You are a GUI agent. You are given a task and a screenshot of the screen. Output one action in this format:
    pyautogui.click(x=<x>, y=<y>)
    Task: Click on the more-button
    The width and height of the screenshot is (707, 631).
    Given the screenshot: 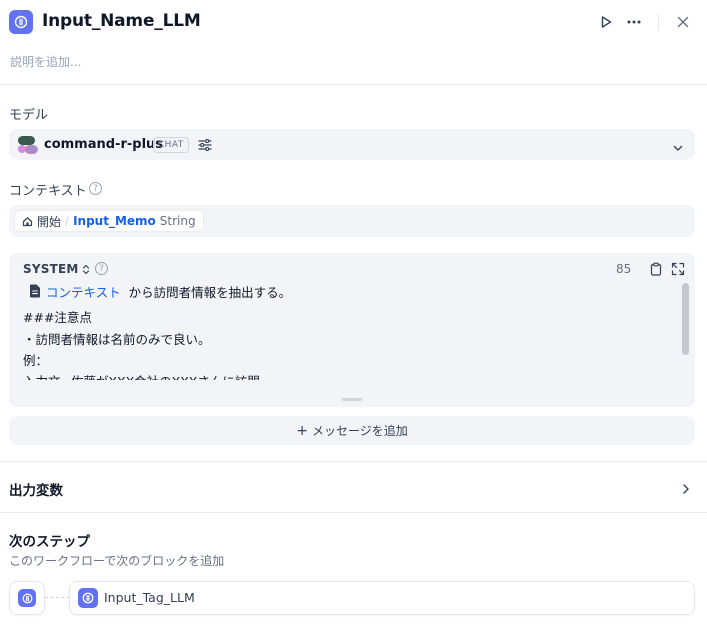 What is the action you would take?
    pyautogui.click(x=634, y=22)
    